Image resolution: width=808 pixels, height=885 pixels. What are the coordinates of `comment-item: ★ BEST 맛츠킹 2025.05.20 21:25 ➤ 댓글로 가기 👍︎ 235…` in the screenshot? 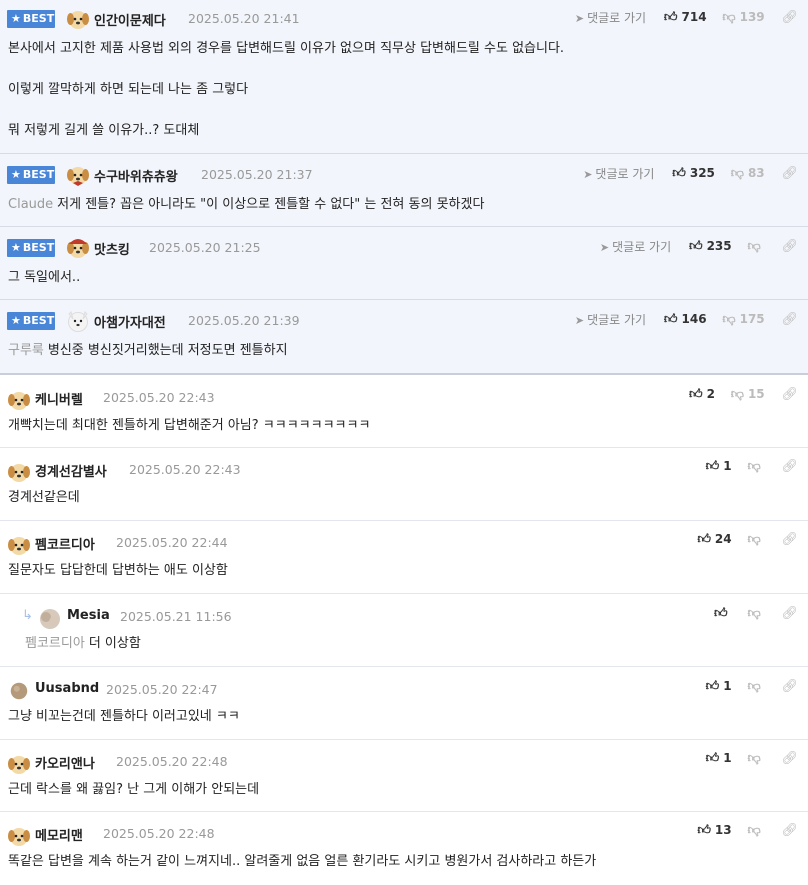 It's located at (404, 263).